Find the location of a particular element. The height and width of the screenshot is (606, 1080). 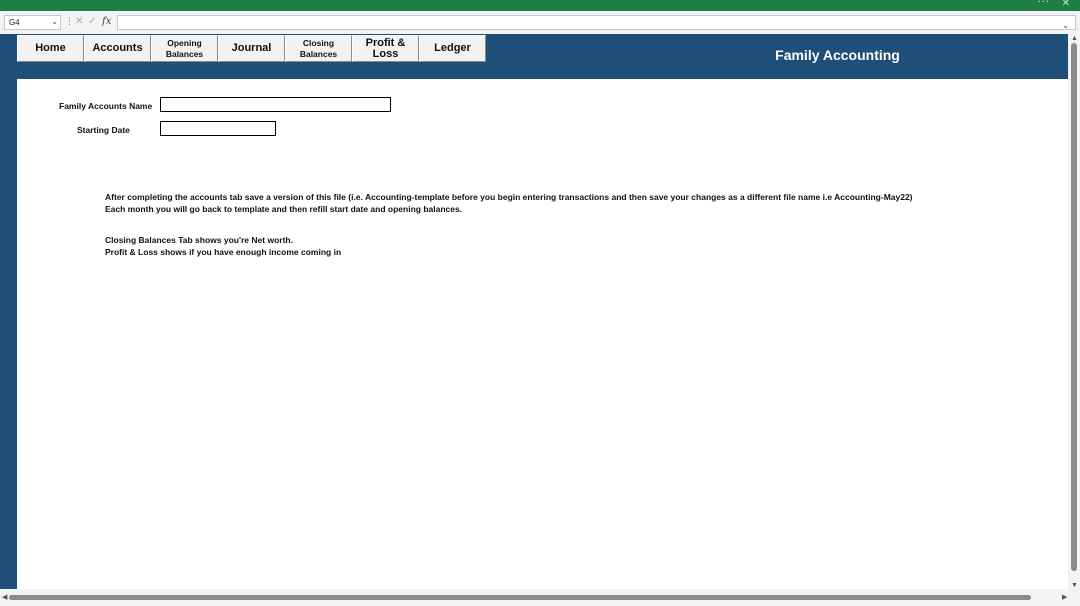

nav-button-profit-loss: Profit & Loss is located at coordinates (385, 48).